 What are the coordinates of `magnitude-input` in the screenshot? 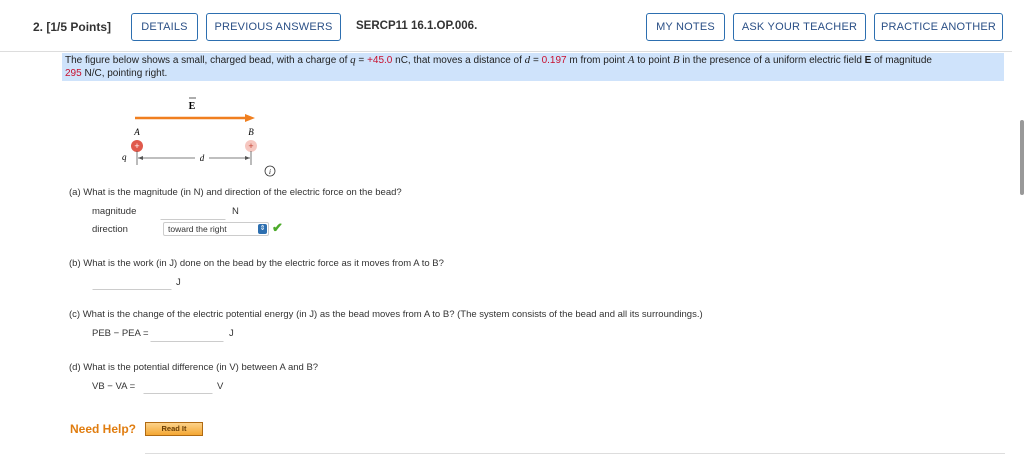 It's located at (193, 211).